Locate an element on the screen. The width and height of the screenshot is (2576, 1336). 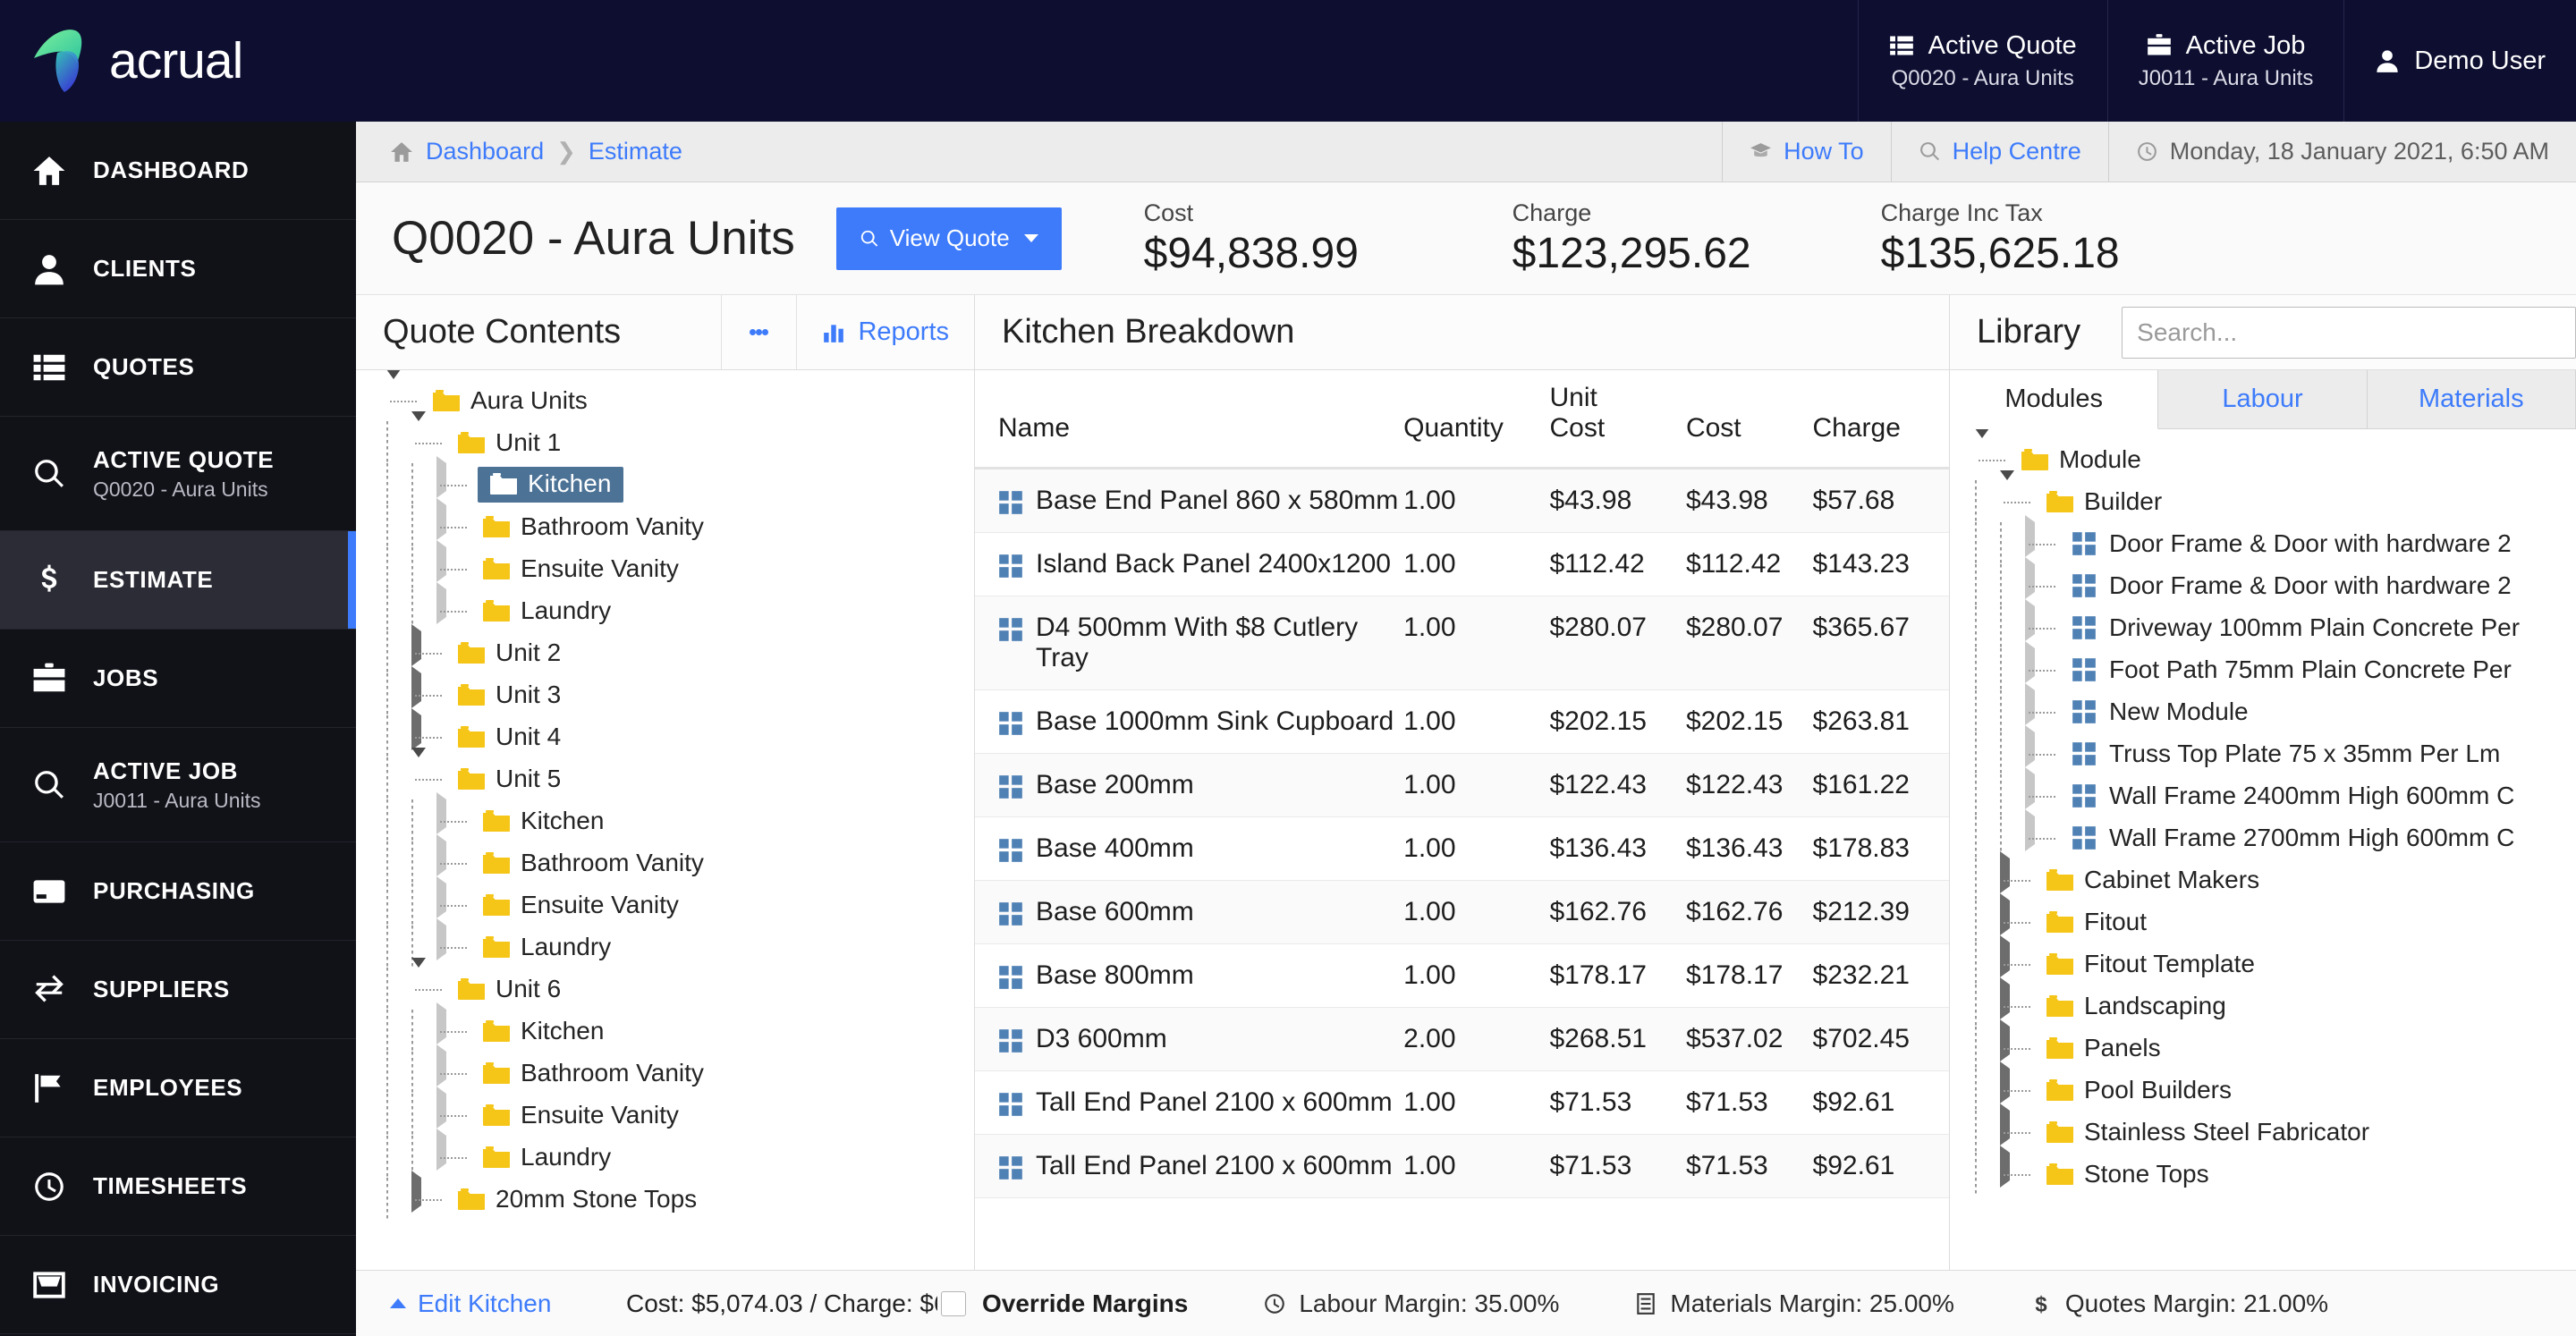
override-margins-checkbox is located at coordinates (953, 1303).